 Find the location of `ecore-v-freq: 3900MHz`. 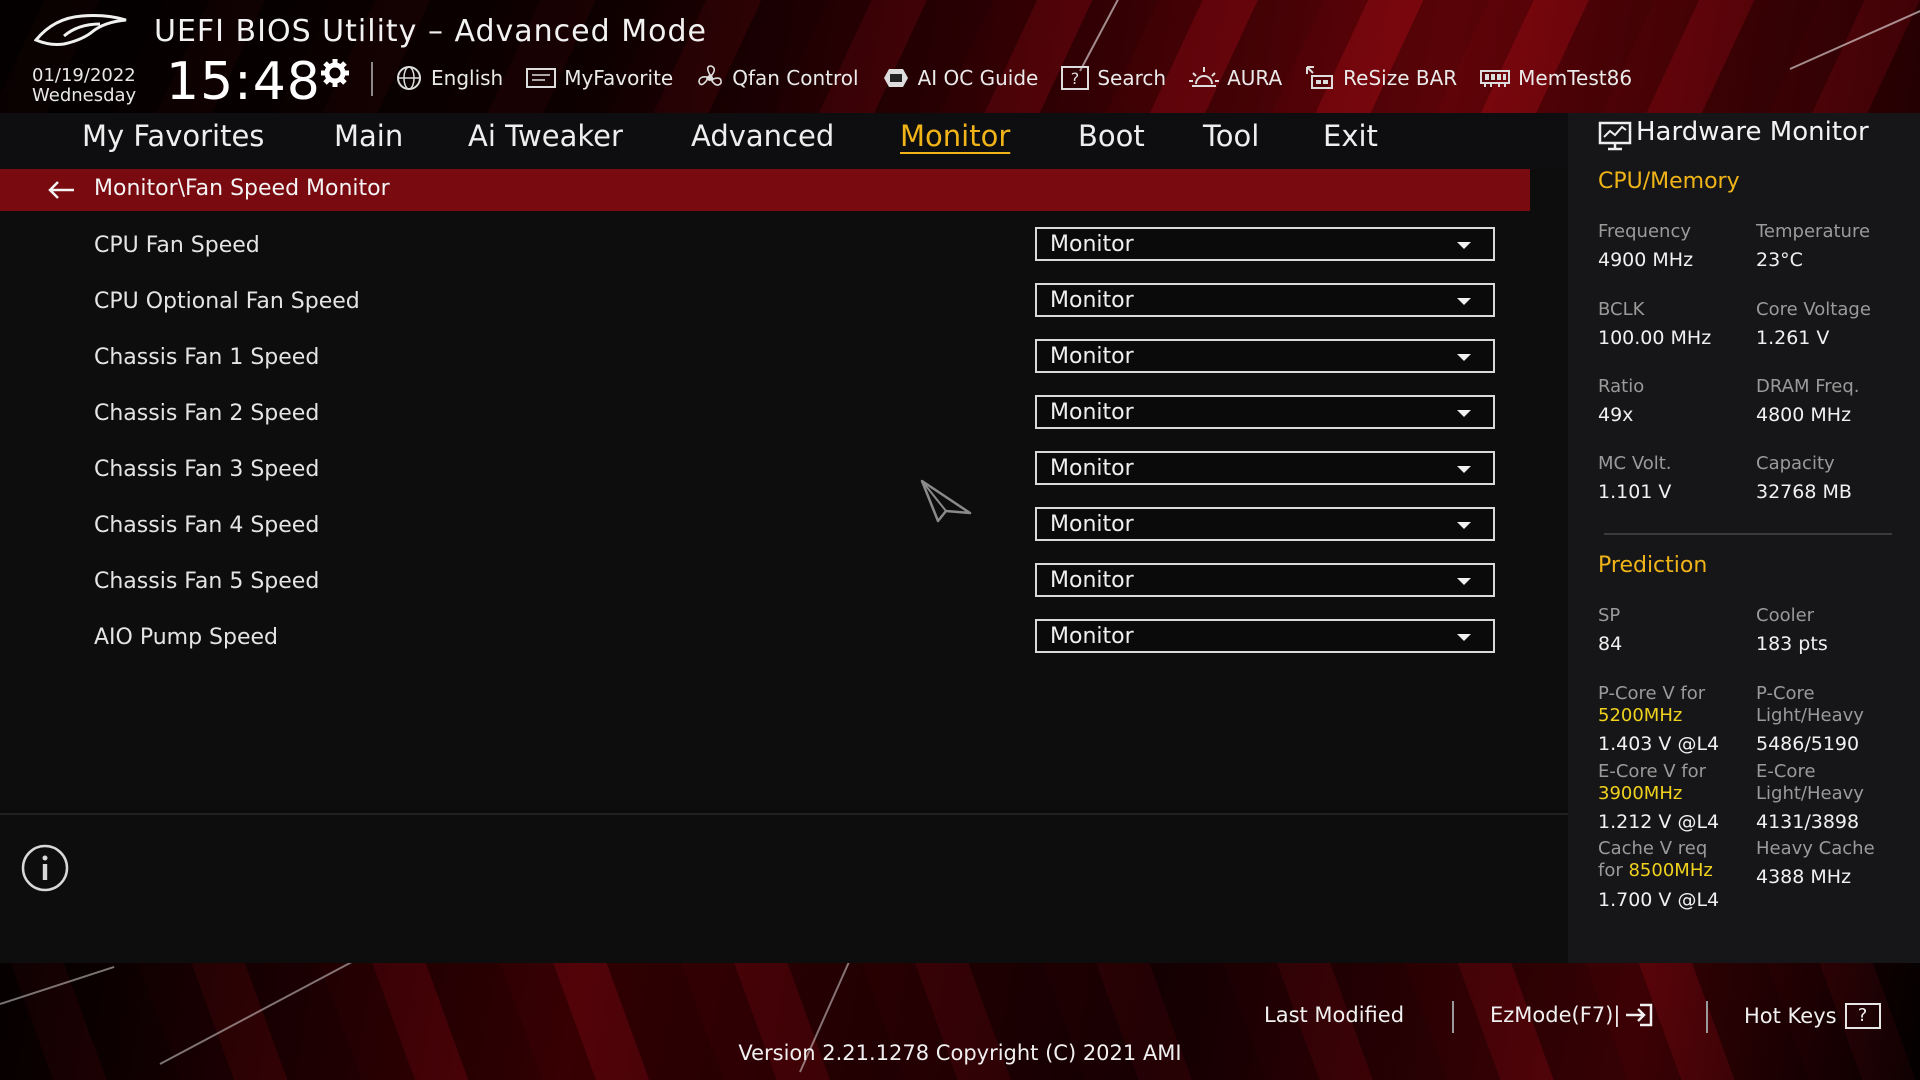

ecore-v-freq: 3900MHz is located at coordinates (1640, 793).